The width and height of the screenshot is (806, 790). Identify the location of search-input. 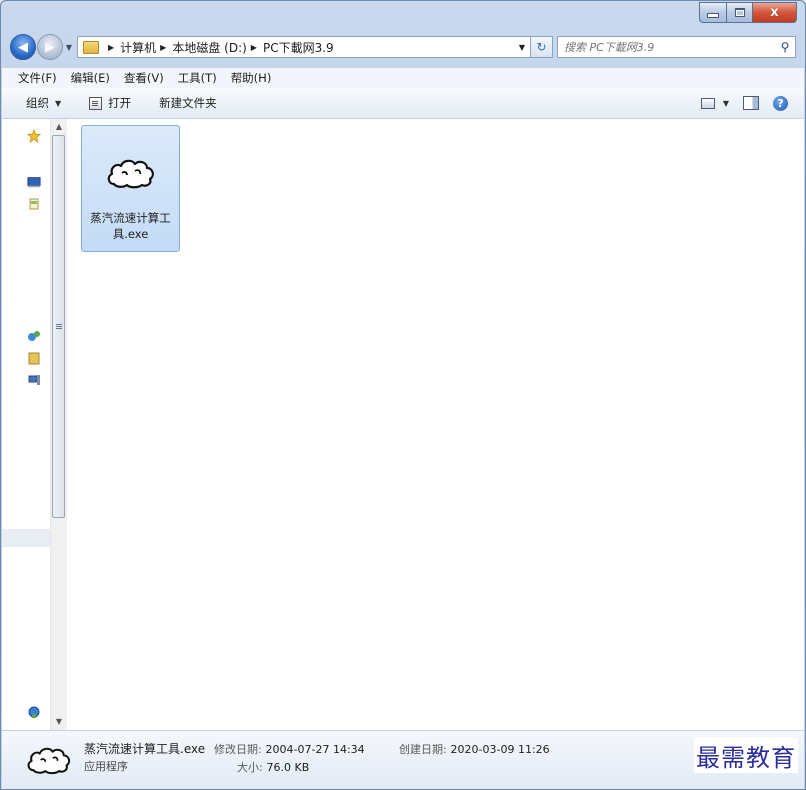
(666, 47).